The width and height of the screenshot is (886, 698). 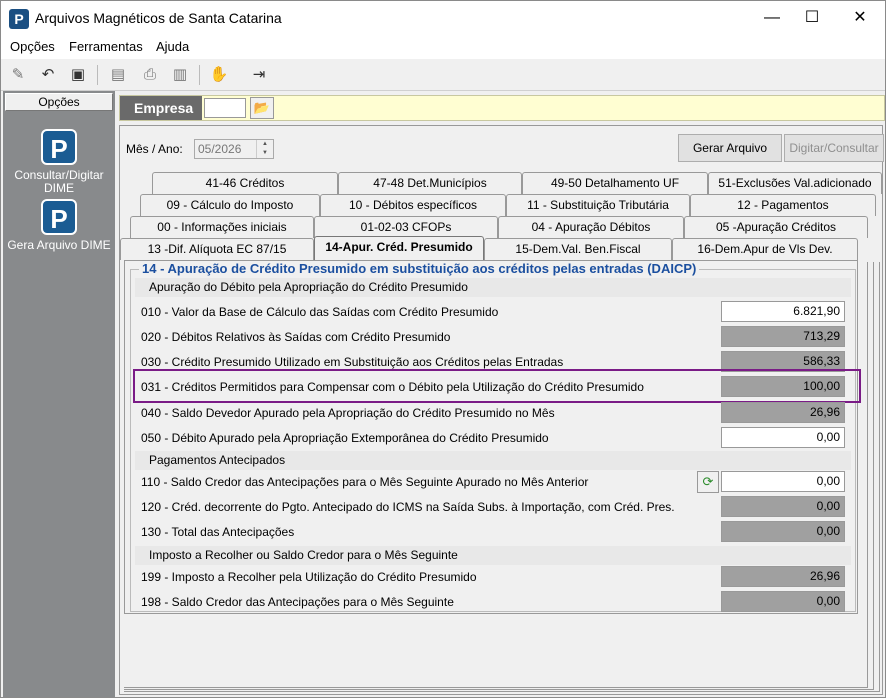 What do you see at coordinates (222, 227) in the screenshot?
I see `tab-00-informacoes-iniciais: 00 - Informações iniciais` at bounding box center [222, 227].